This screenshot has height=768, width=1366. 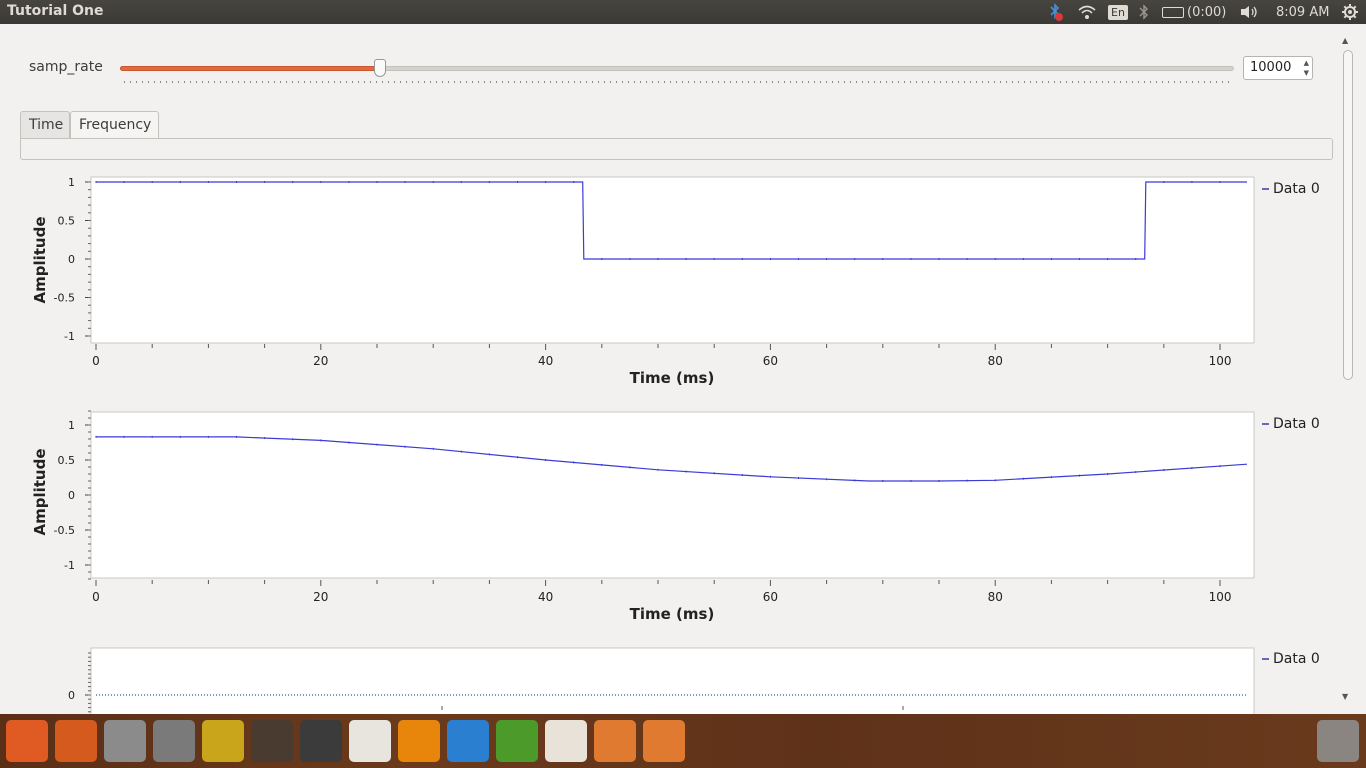 I want to click on scroll-down-icon: ▼, so click(x=1345, y=696).